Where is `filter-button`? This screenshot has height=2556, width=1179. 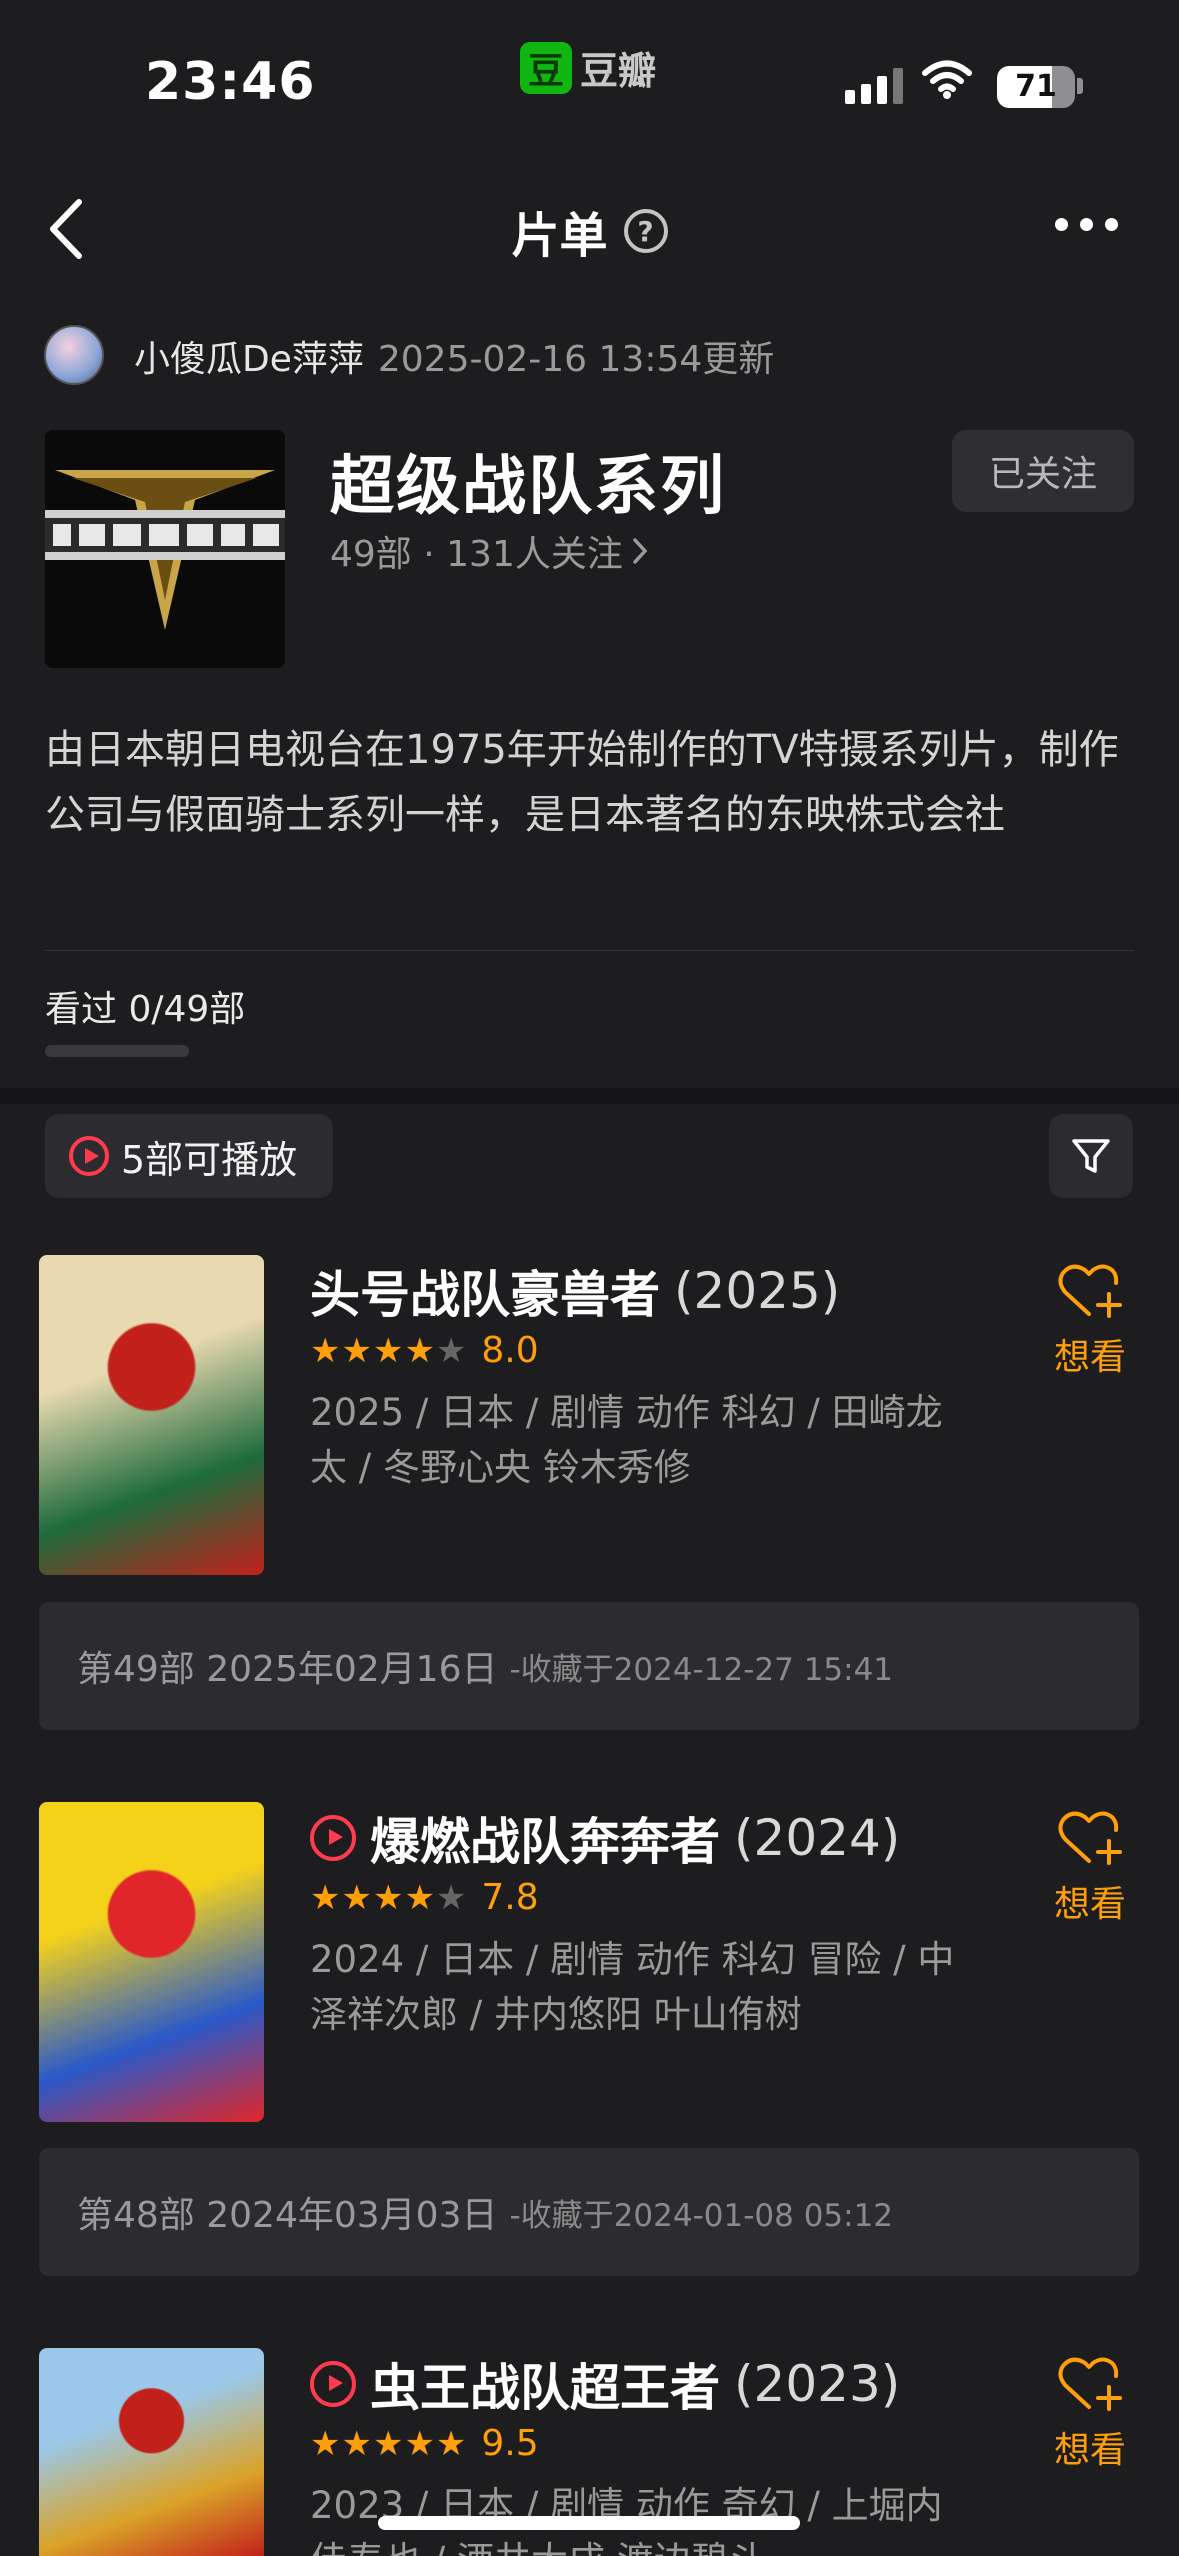 filter-button is located at coordinates (1091, 1156).